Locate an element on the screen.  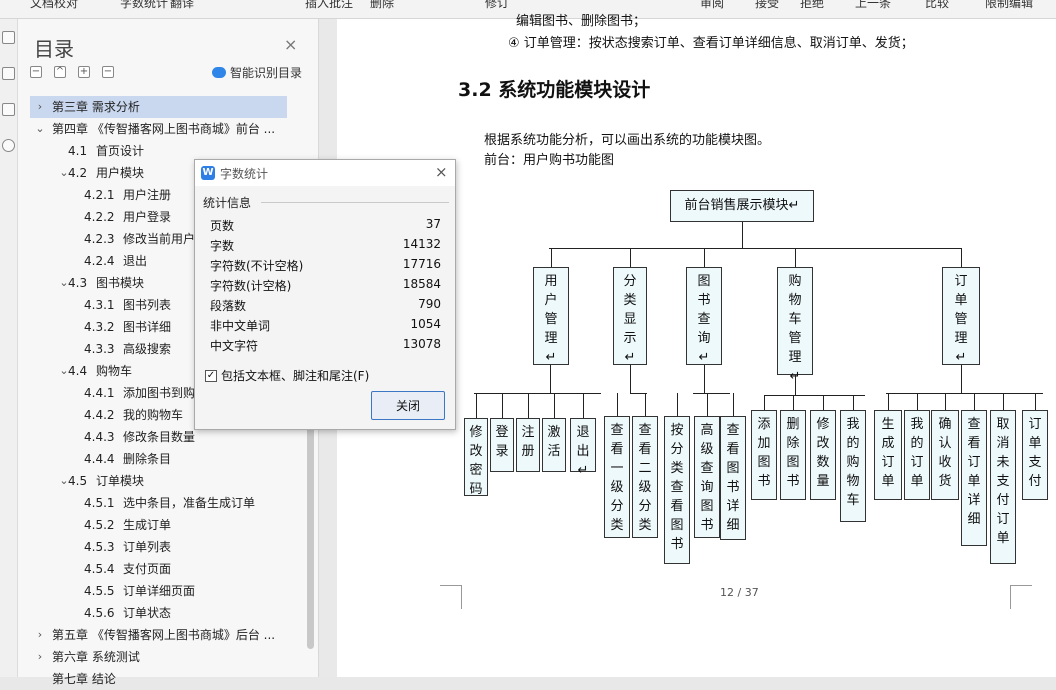
toc-item-label: 生成订单 is located at coordinates (147, 525).